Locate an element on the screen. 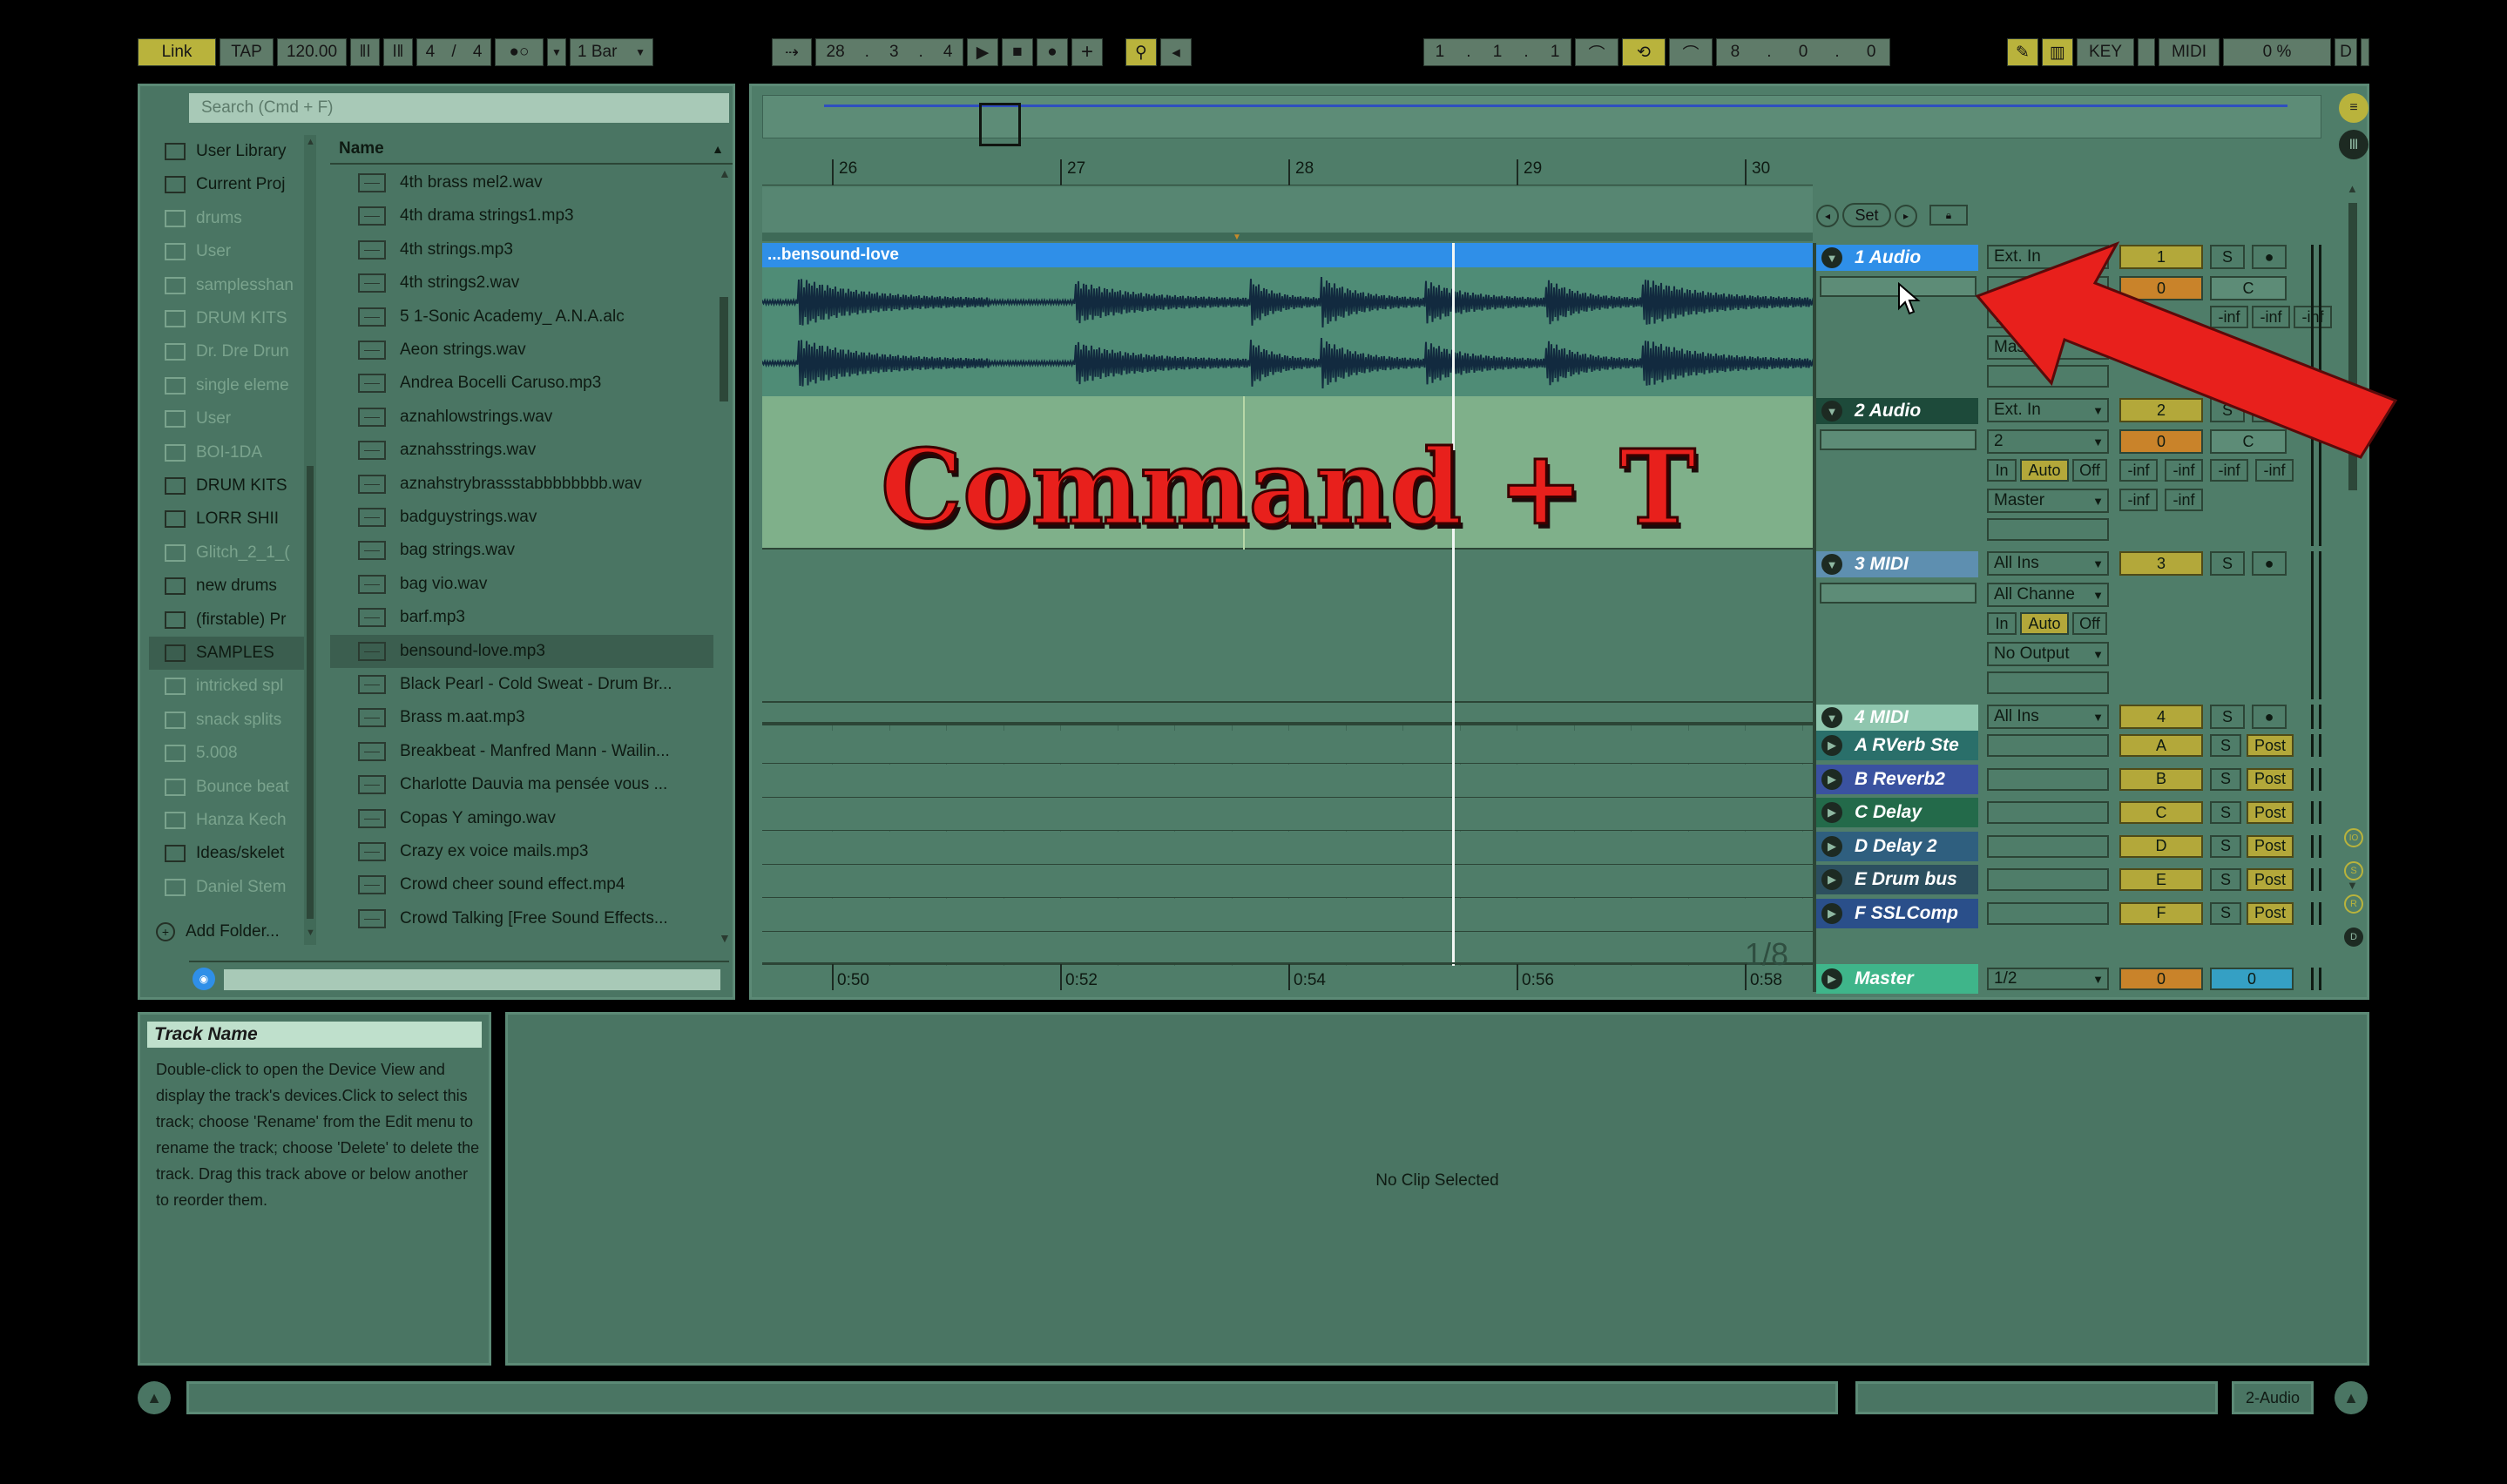 This screenshot has width=2507, height=1484. nudge-down-button: ǁǀ is located at coordinates (365, 52).